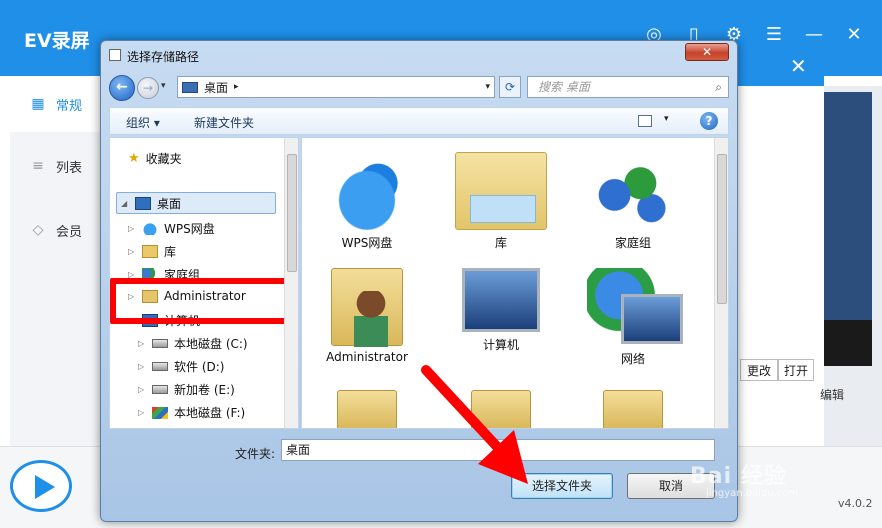 The image size is (882, 528). What do you see at coordinates (666, 119) in the screenshot?
I see `view-dropdown-icon: ▾` at bounding box center [666, 119].